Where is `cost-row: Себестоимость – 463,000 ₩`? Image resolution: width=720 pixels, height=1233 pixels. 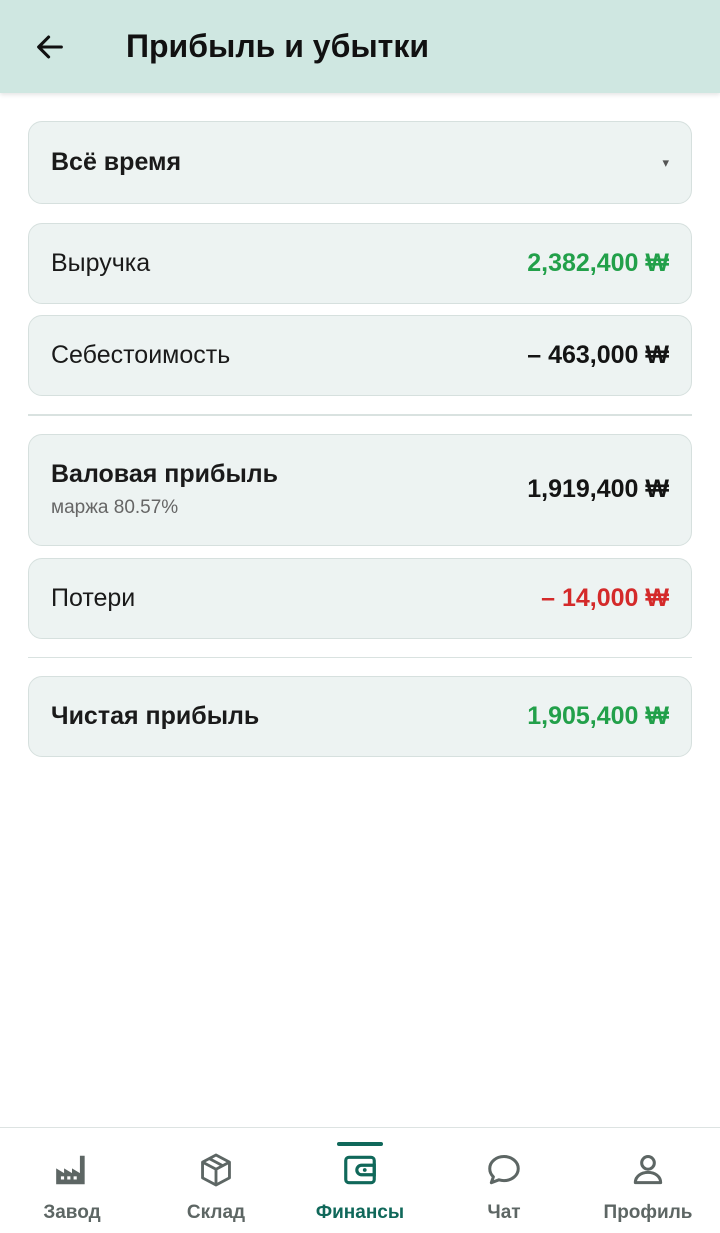
cost-row: Себестоимость – 463,000 ₩ is located at coordinates (360, 355).